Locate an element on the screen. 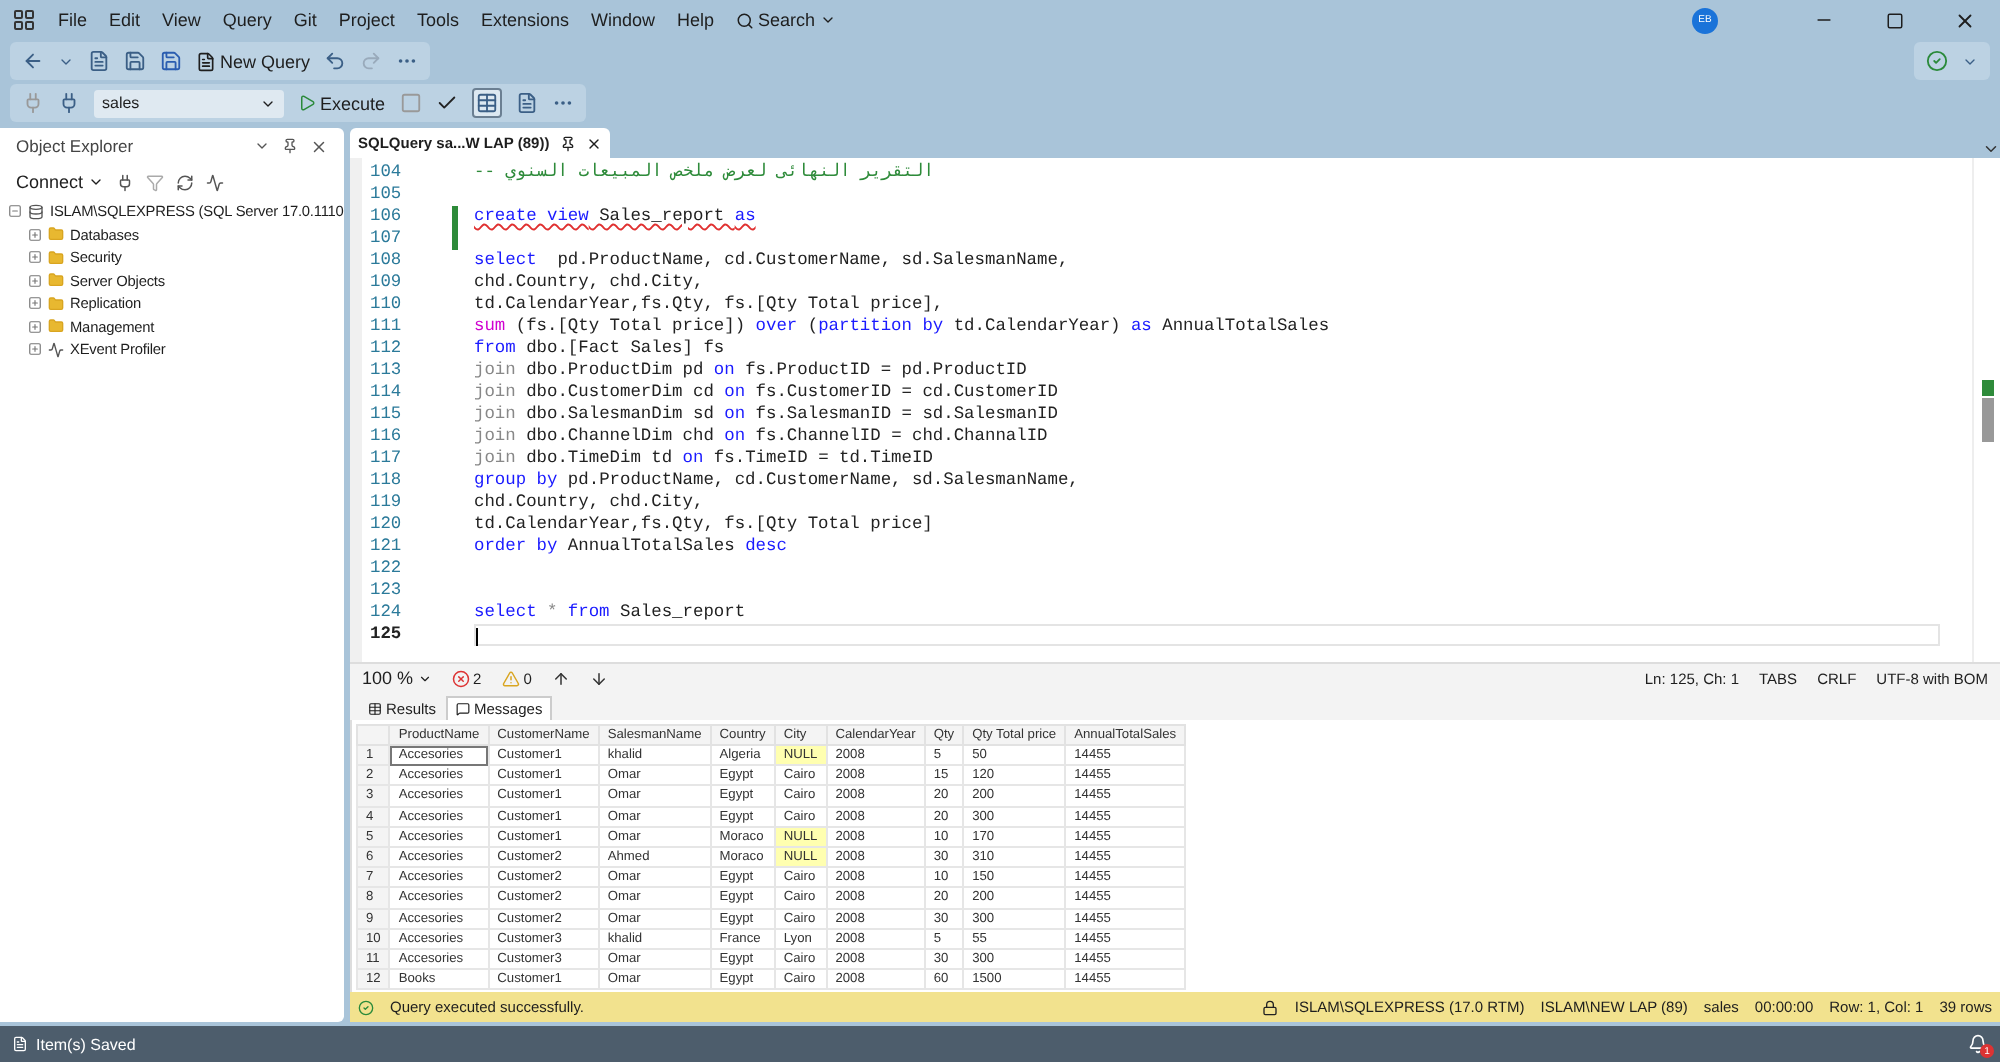  message-icon is located at coordinates (463, 709).